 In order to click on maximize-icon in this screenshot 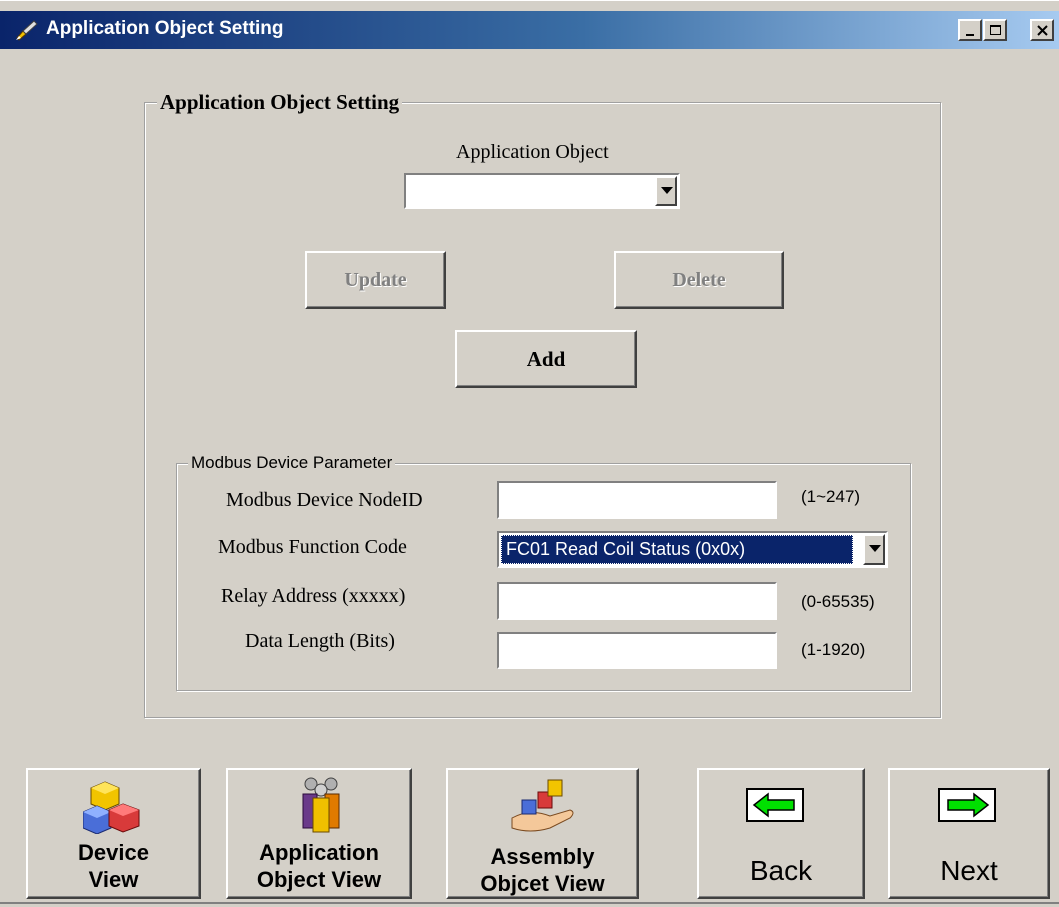, I will do `click(995, 30)`.